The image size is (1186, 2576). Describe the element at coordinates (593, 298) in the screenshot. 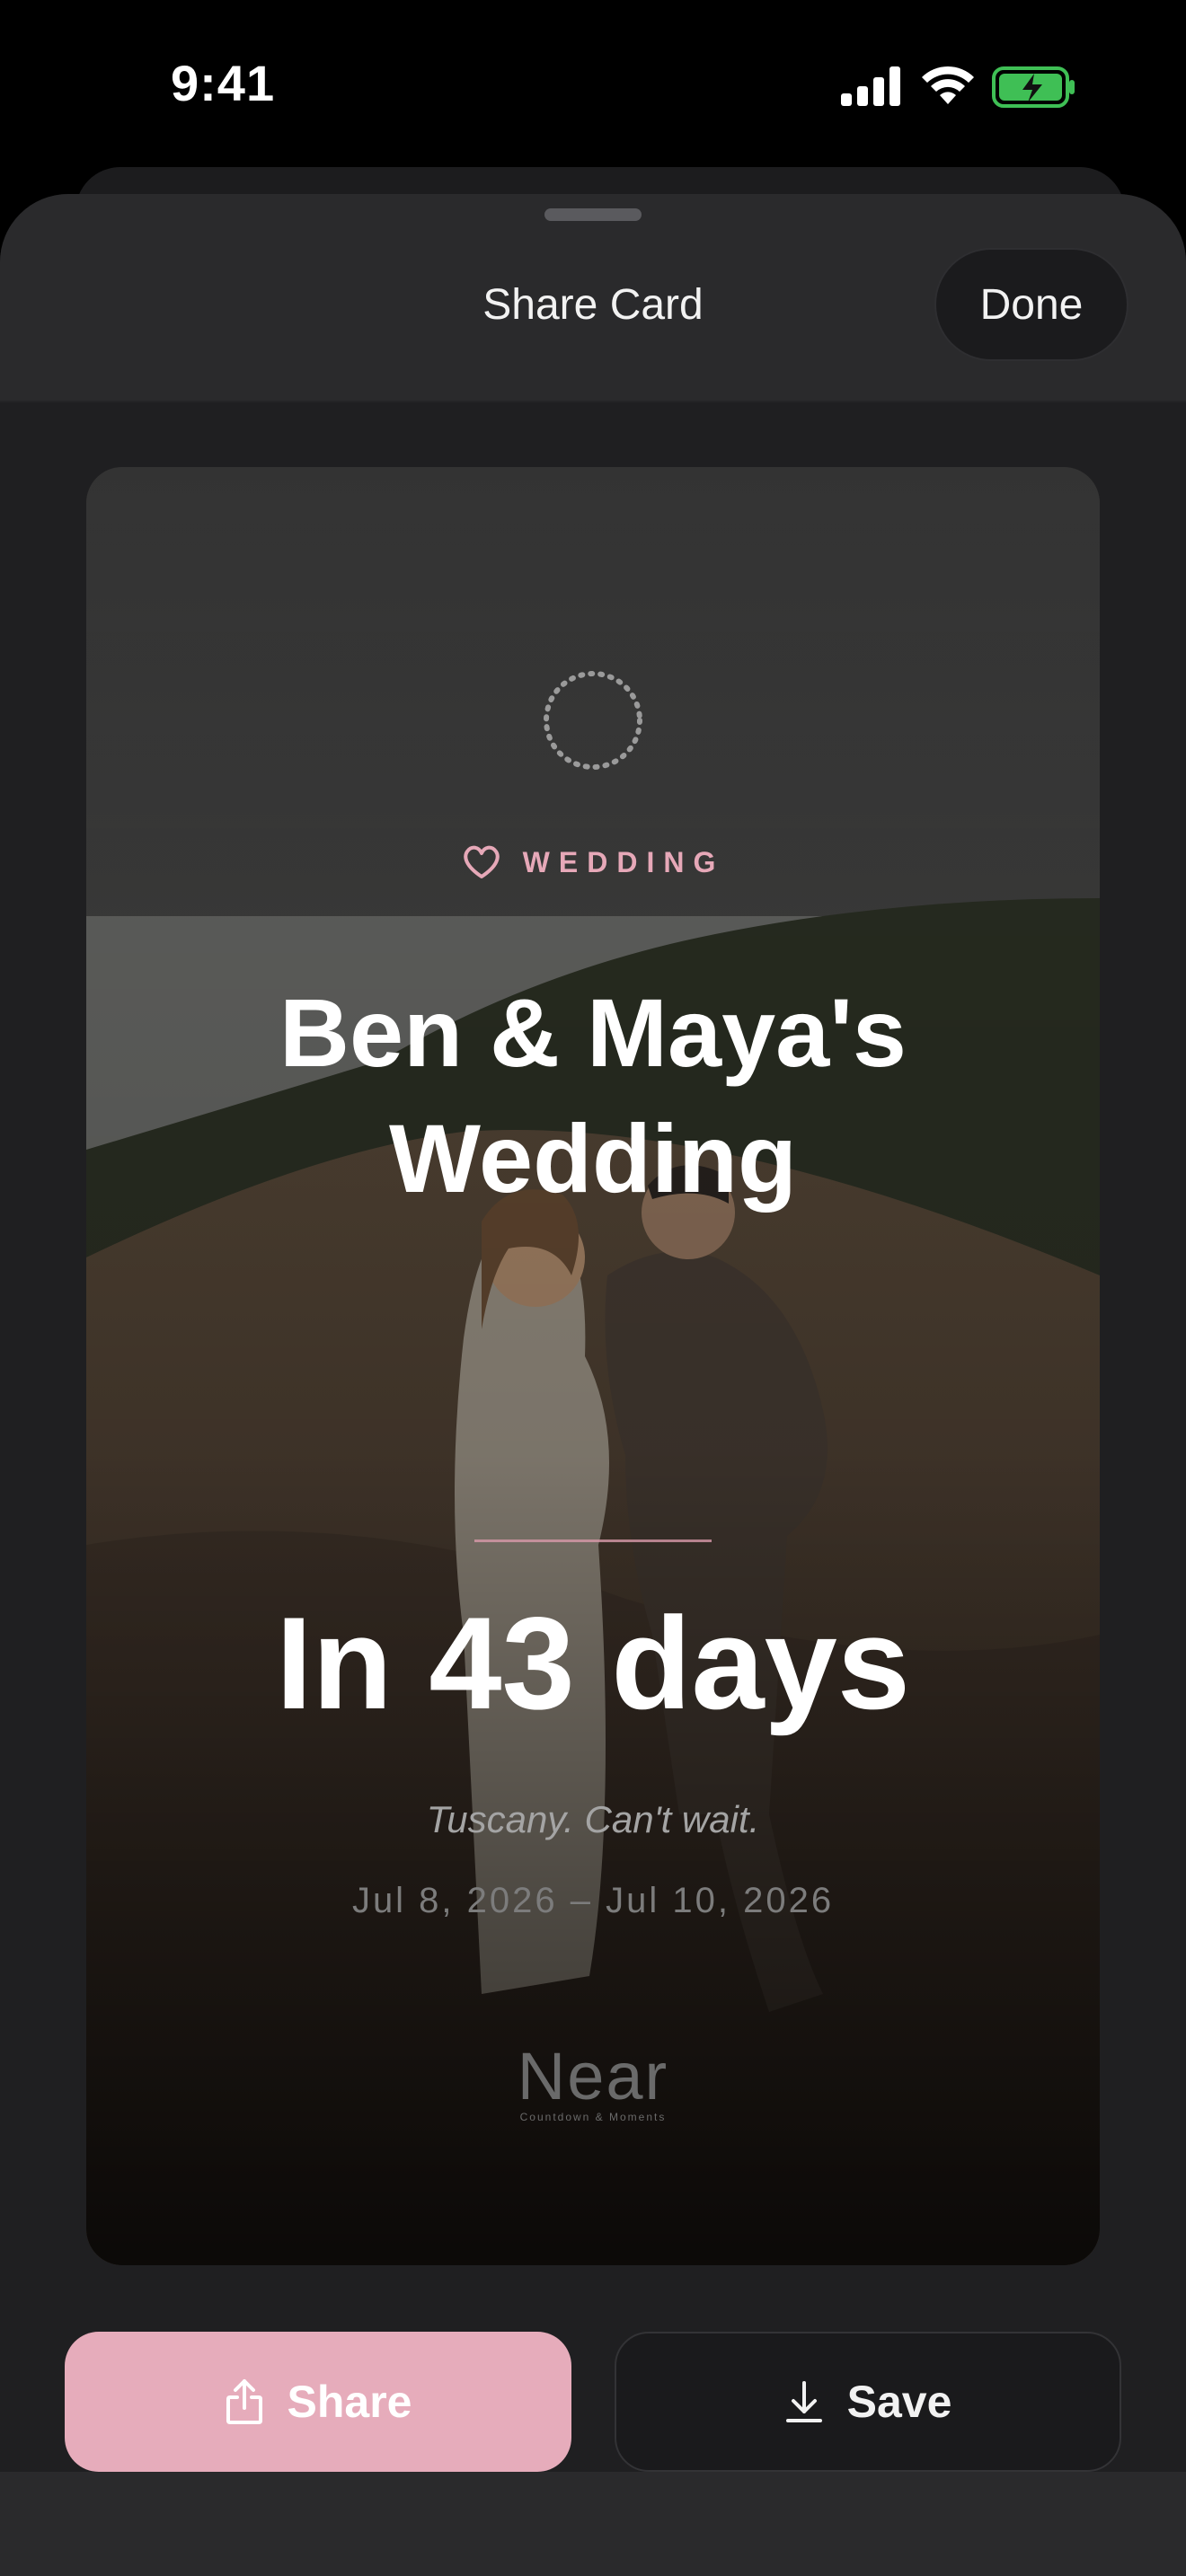

I see `sheet-header: Share Card Done` at that location.